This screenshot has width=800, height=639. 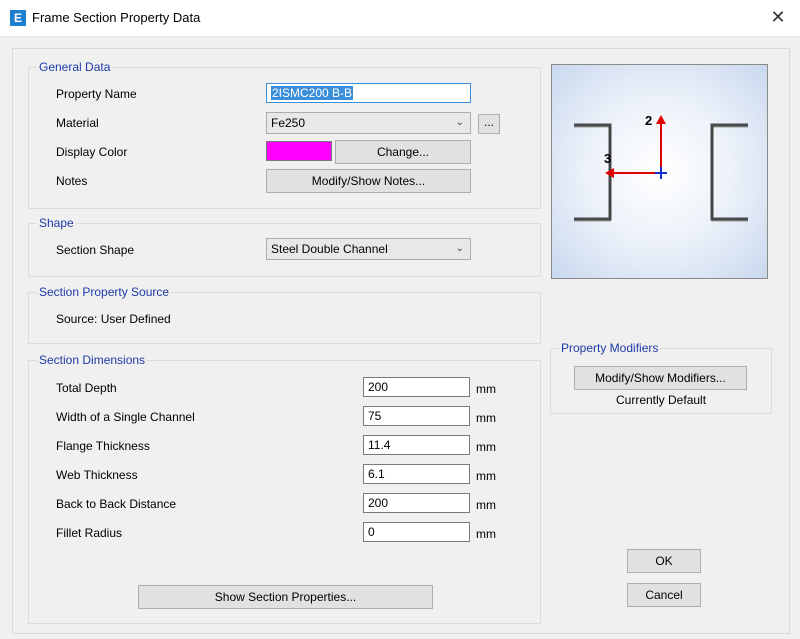 I want to click on cancel-button: Cancel, so click(x=664, y=595).